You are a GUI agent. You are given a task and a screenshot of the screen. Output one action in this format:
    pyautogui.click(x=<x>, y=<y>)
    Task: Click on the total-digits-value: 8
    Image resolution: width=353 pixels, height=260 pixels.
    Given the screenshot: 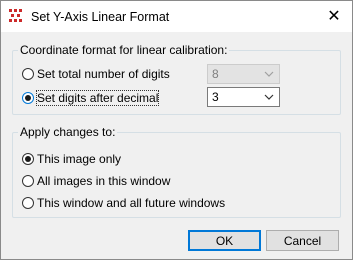 What is the action you would take?
    pyautogui.click(x=215, y=74)
    